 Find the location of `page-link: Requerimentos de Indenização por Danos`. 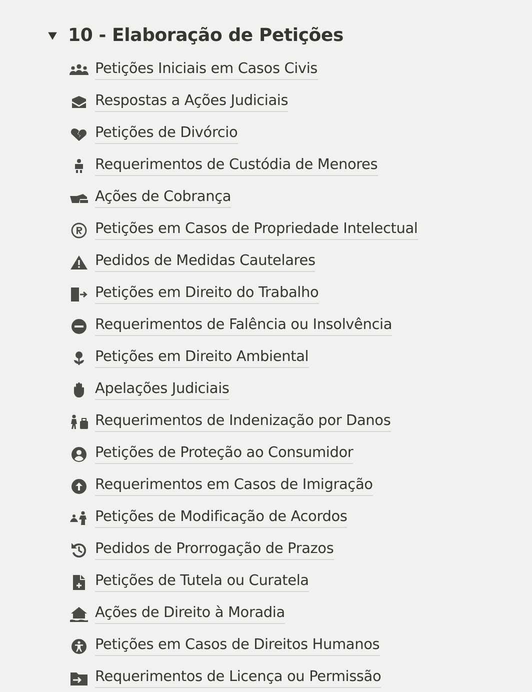

page-link: Requerimentos de Indenização por Danos is located at coordinates (243, 422).